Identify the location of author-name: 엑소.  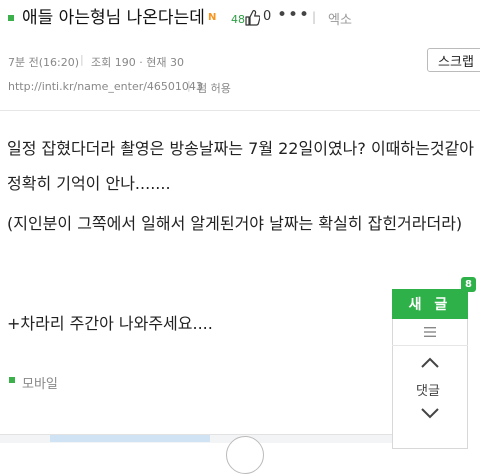
(340, 18).